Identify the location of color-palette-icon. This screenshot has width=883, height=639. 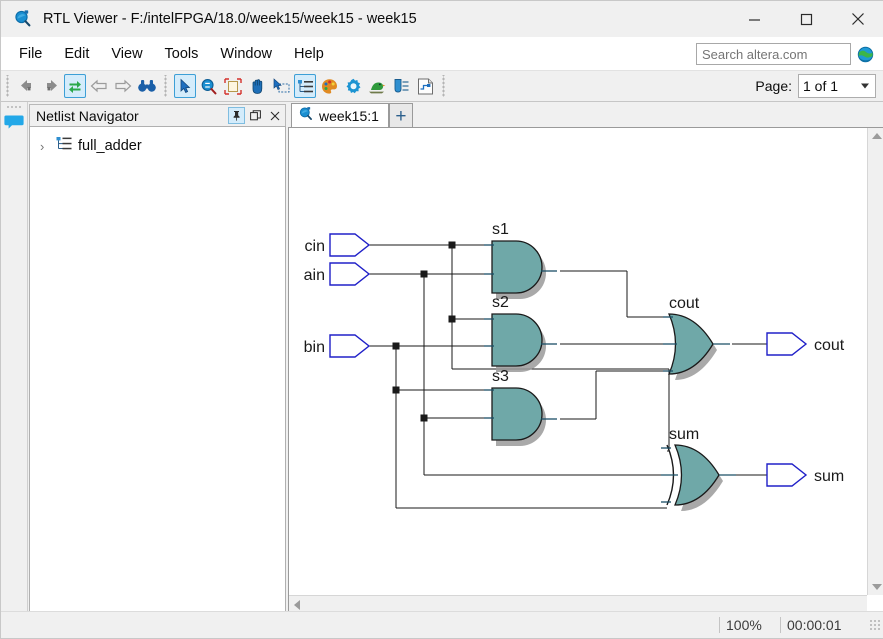
(329, 86).